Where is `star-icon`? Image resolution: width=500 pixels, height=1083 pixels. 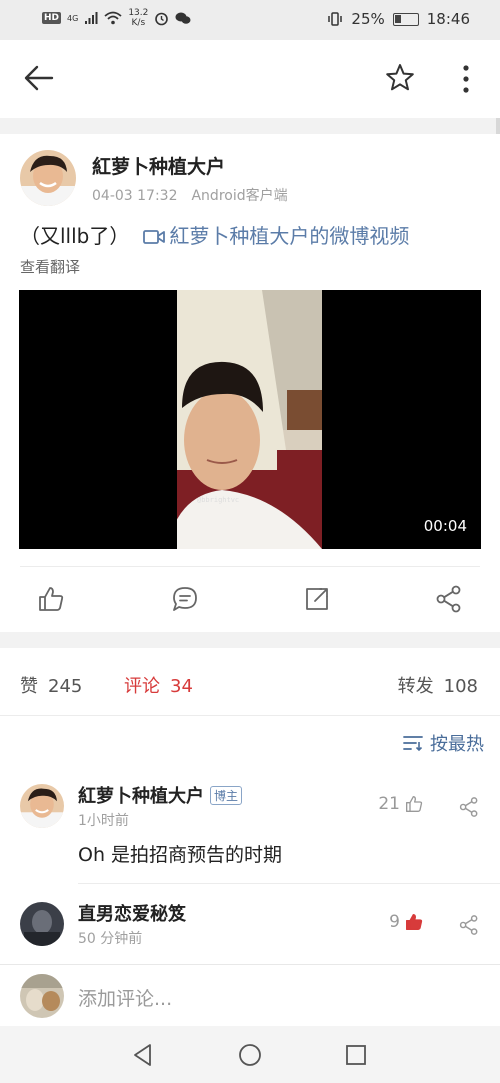
star-icon is located at coordinates (400, 78).